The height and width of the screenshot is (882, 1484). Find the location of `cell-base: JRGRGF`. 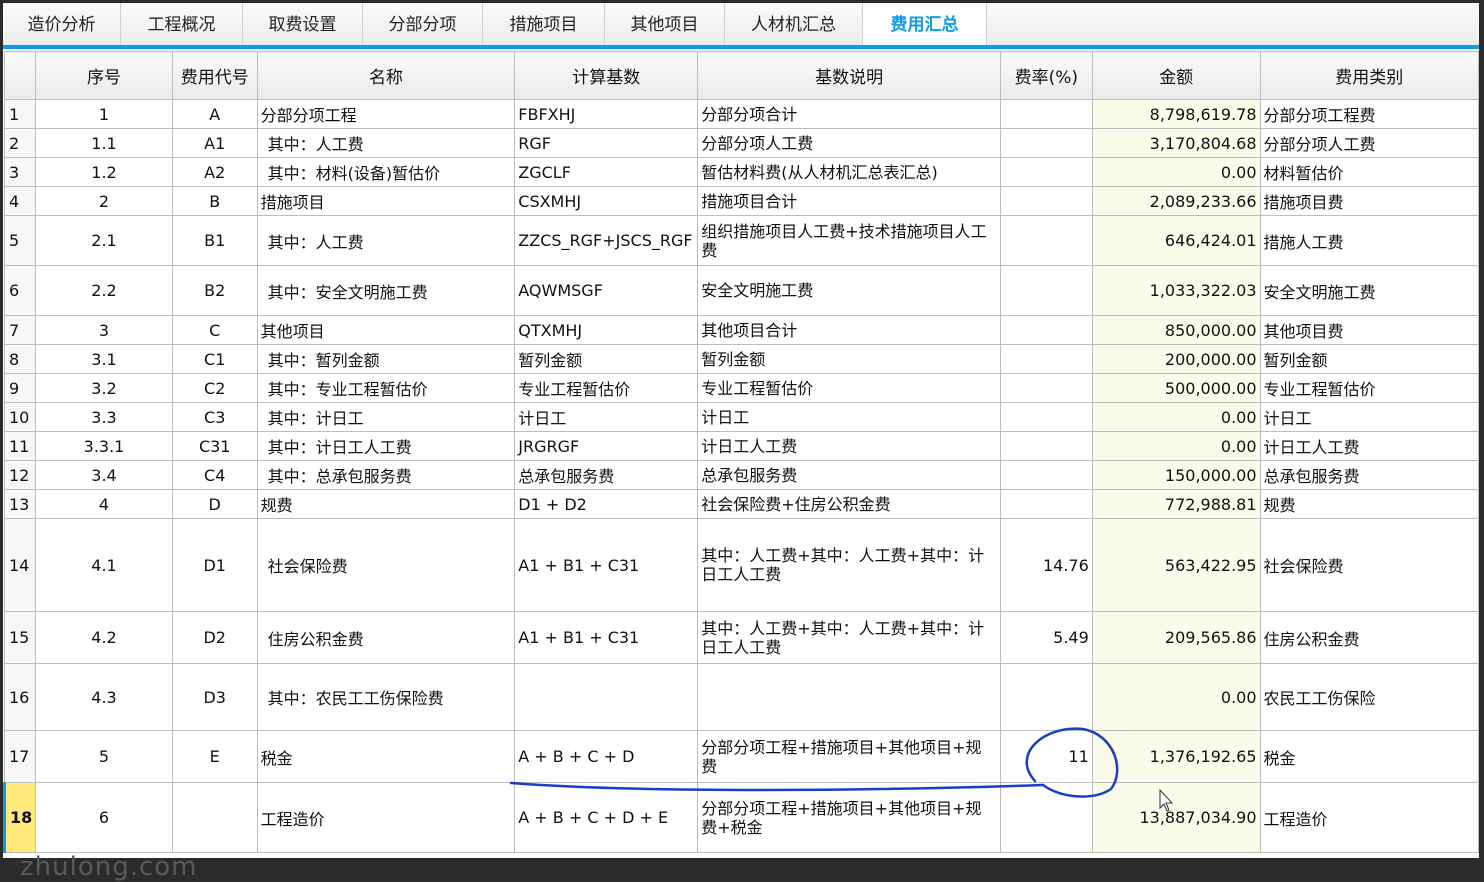

cell-base: JRGRGF is located at coordinates (606, 446).